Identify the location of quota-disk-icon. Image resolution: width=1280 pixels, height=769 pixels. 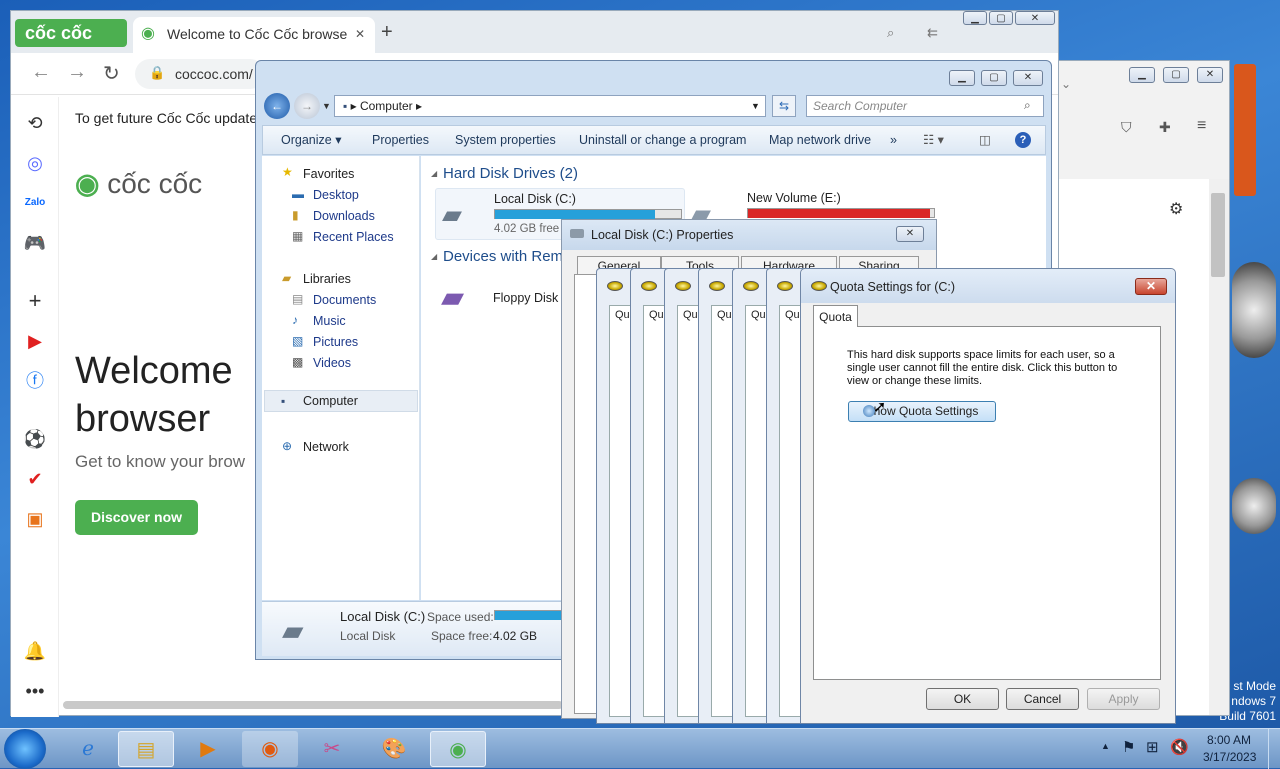
(683, 286).